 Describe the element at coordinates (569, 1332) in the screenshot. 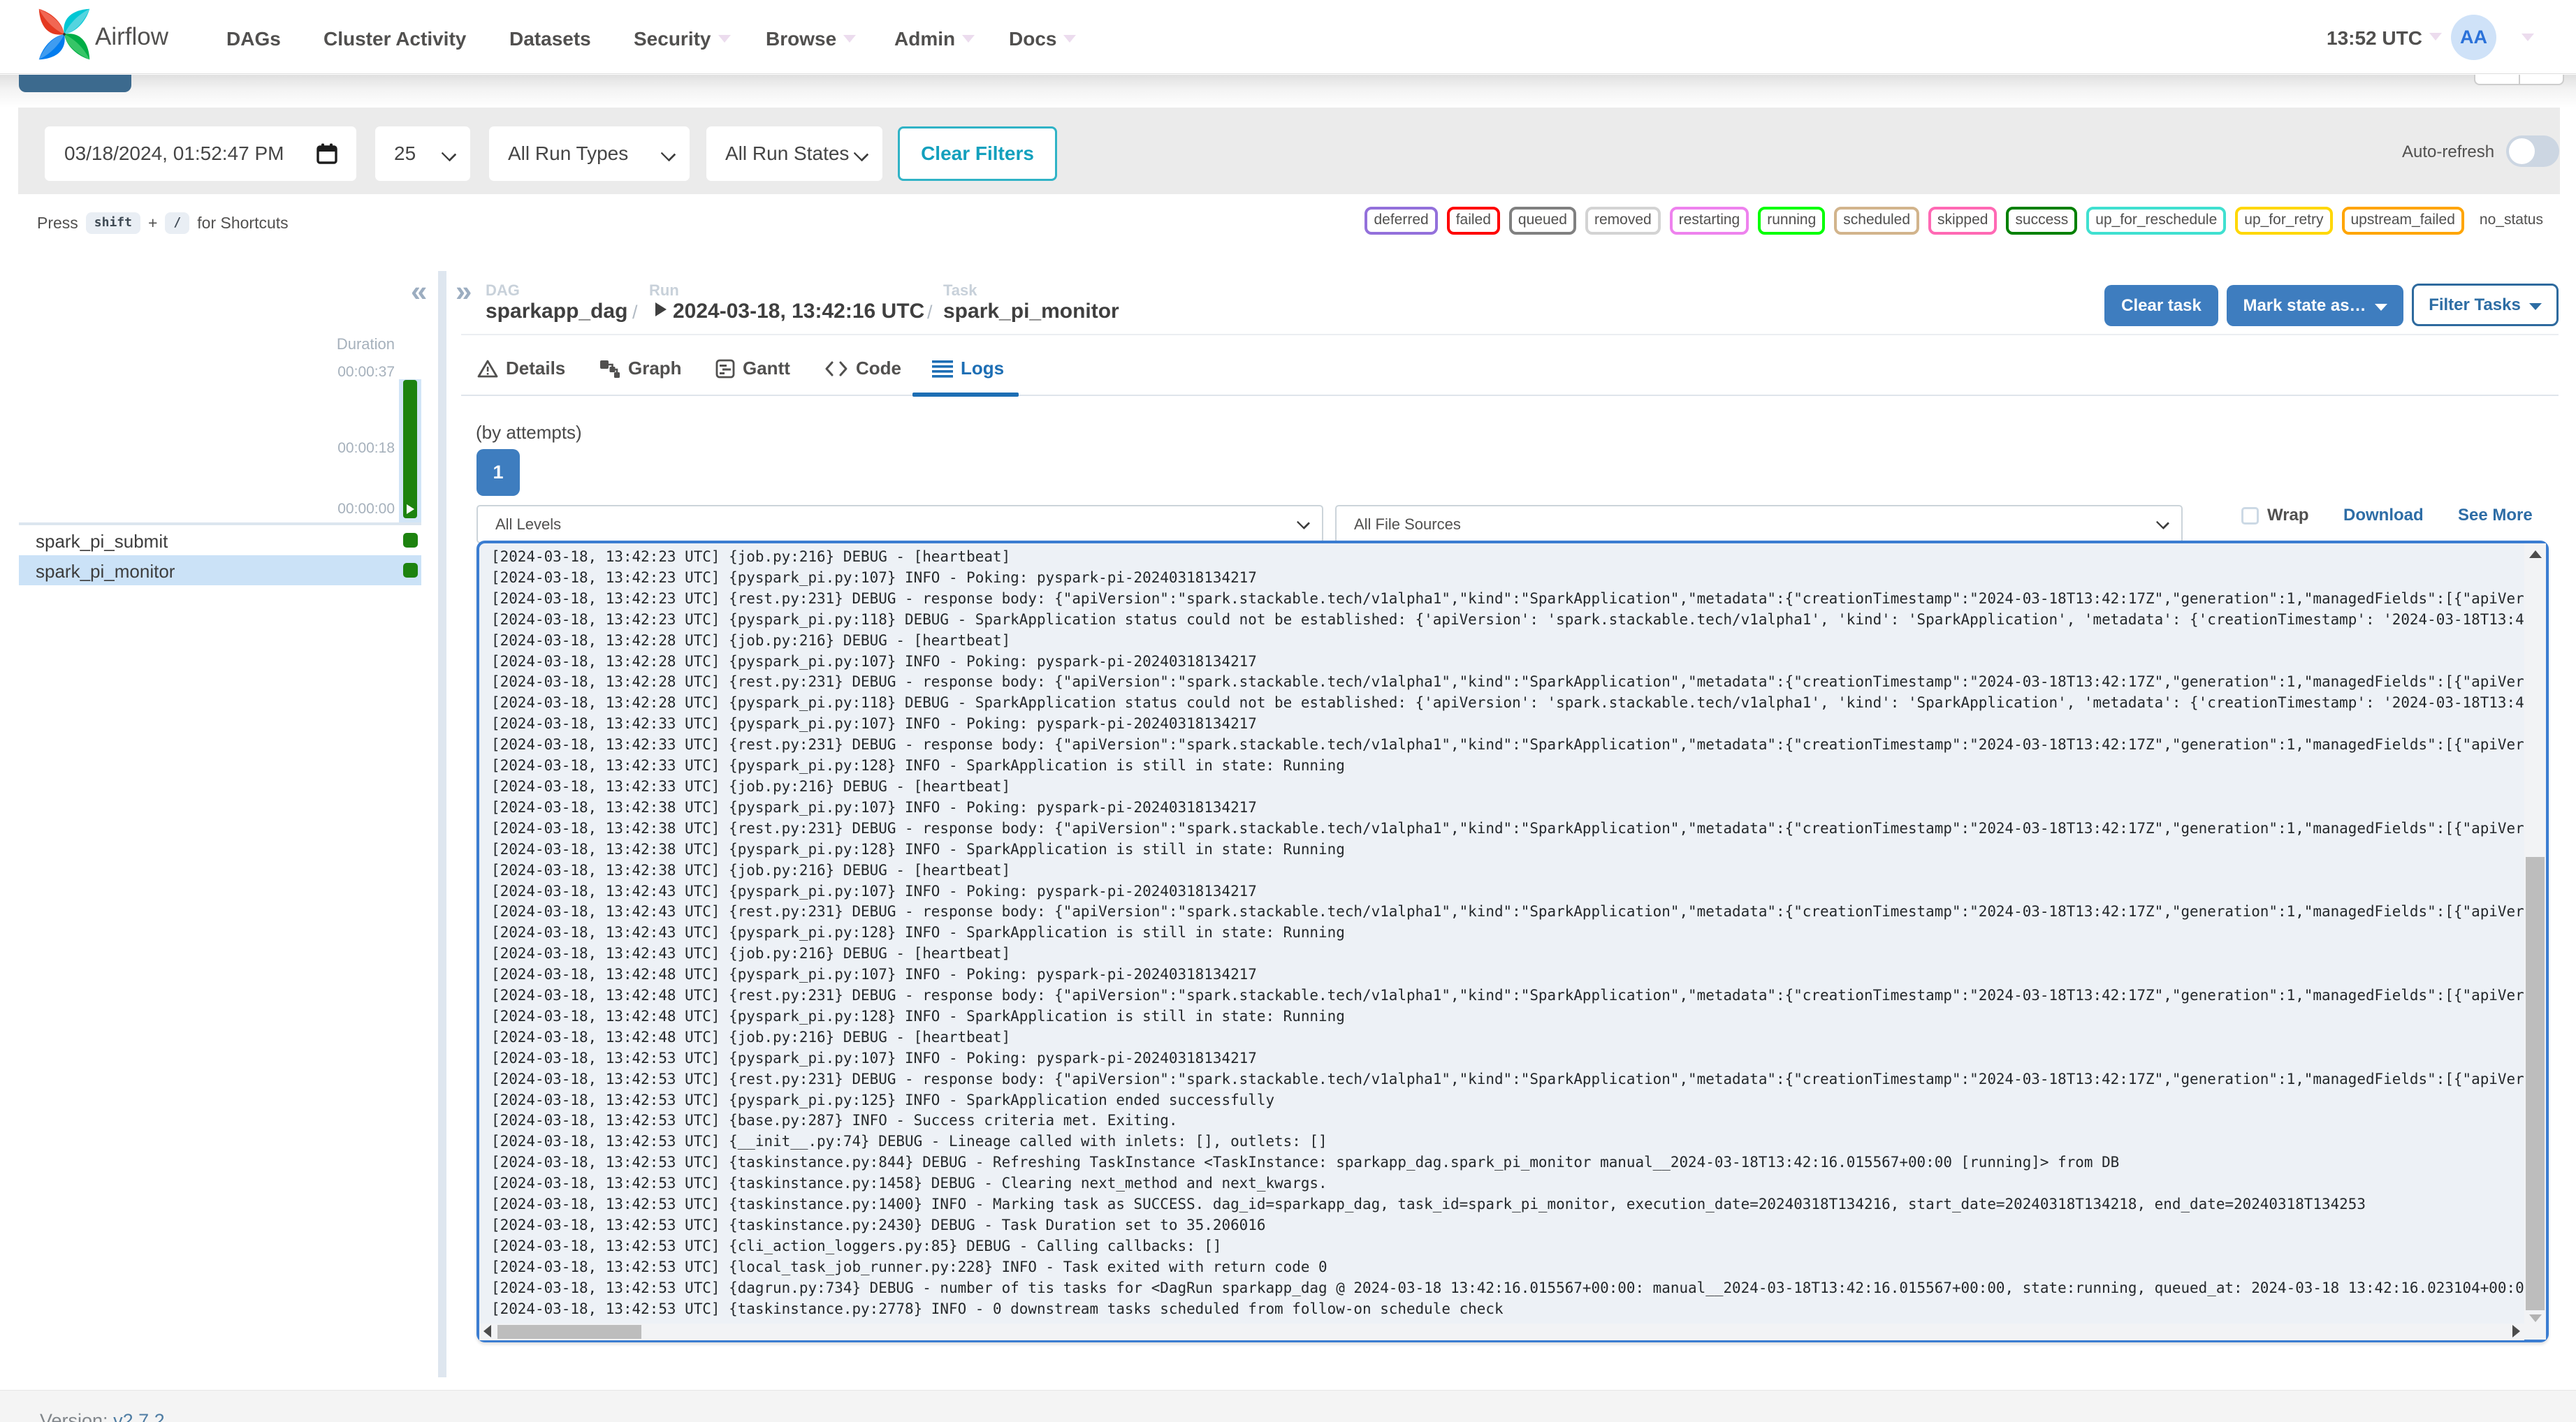

I see `horizontal-scrollbar-thumb` at that location.